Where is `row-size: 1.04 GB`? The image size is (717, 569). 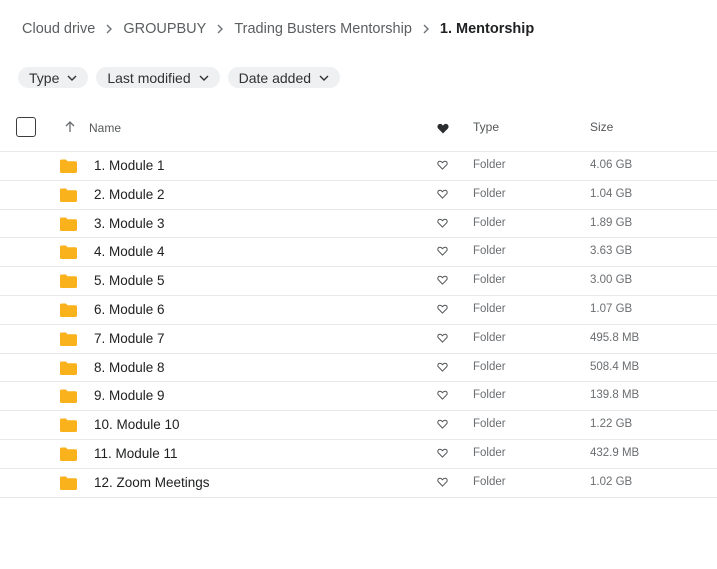
row-size: 1.04 GB is located at coordinates (611, 193).